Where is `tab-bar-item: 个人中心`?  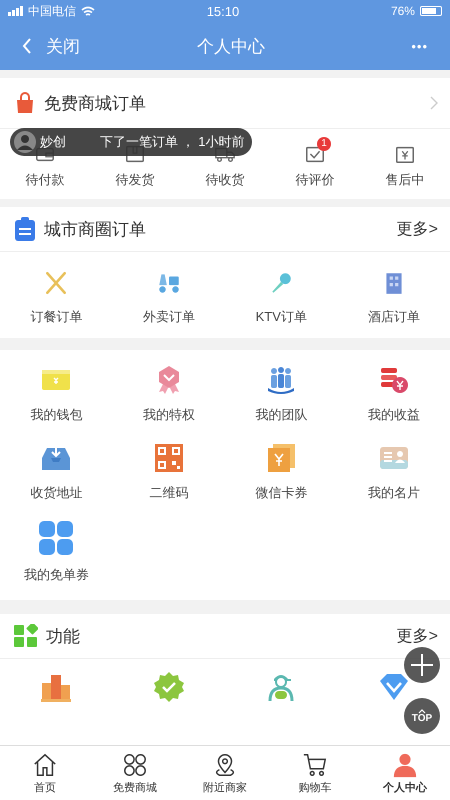 tab-bar-item: 个人中心 is located at coordinates (405, 773).